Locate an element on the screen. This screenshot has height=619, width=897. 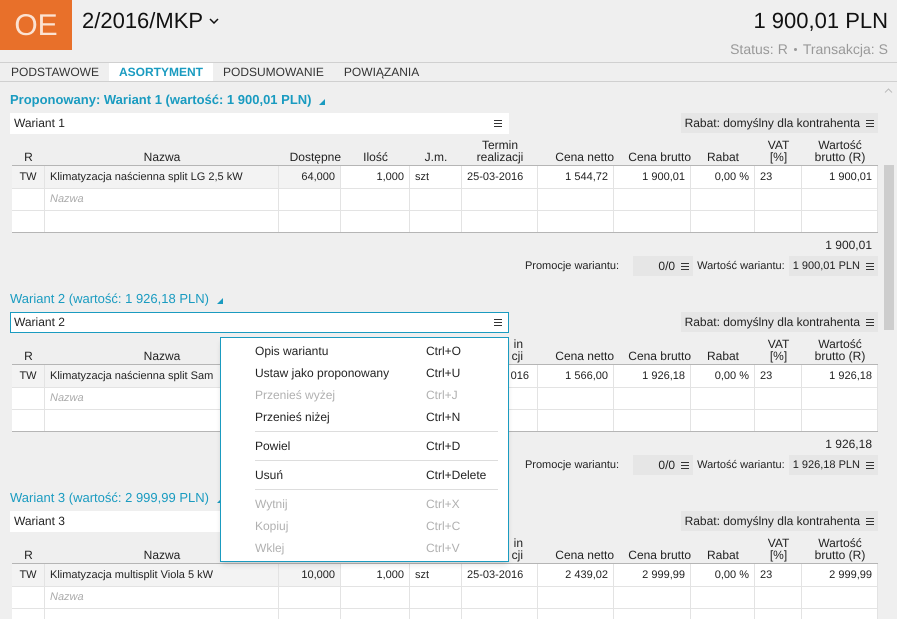
variant-total: 1 900,01 is located at coordinates (848, 245).